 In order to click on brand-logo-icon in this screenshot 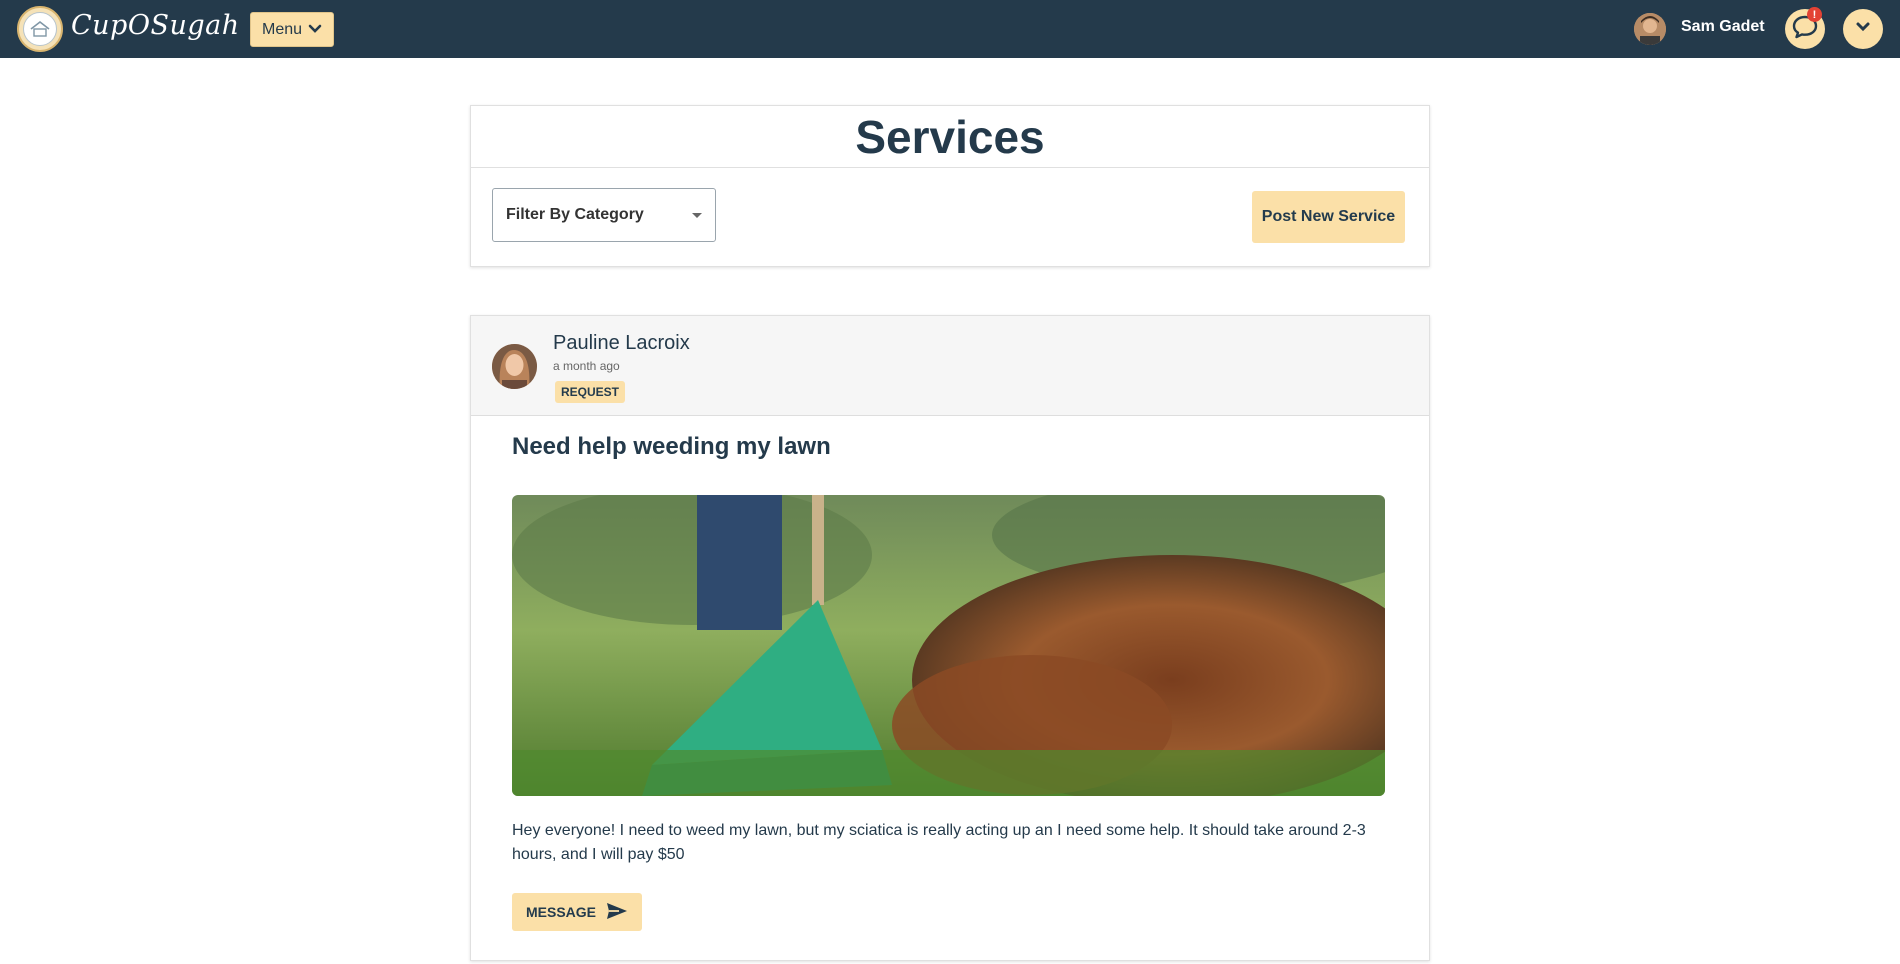, I will do `click(40, 29)`.